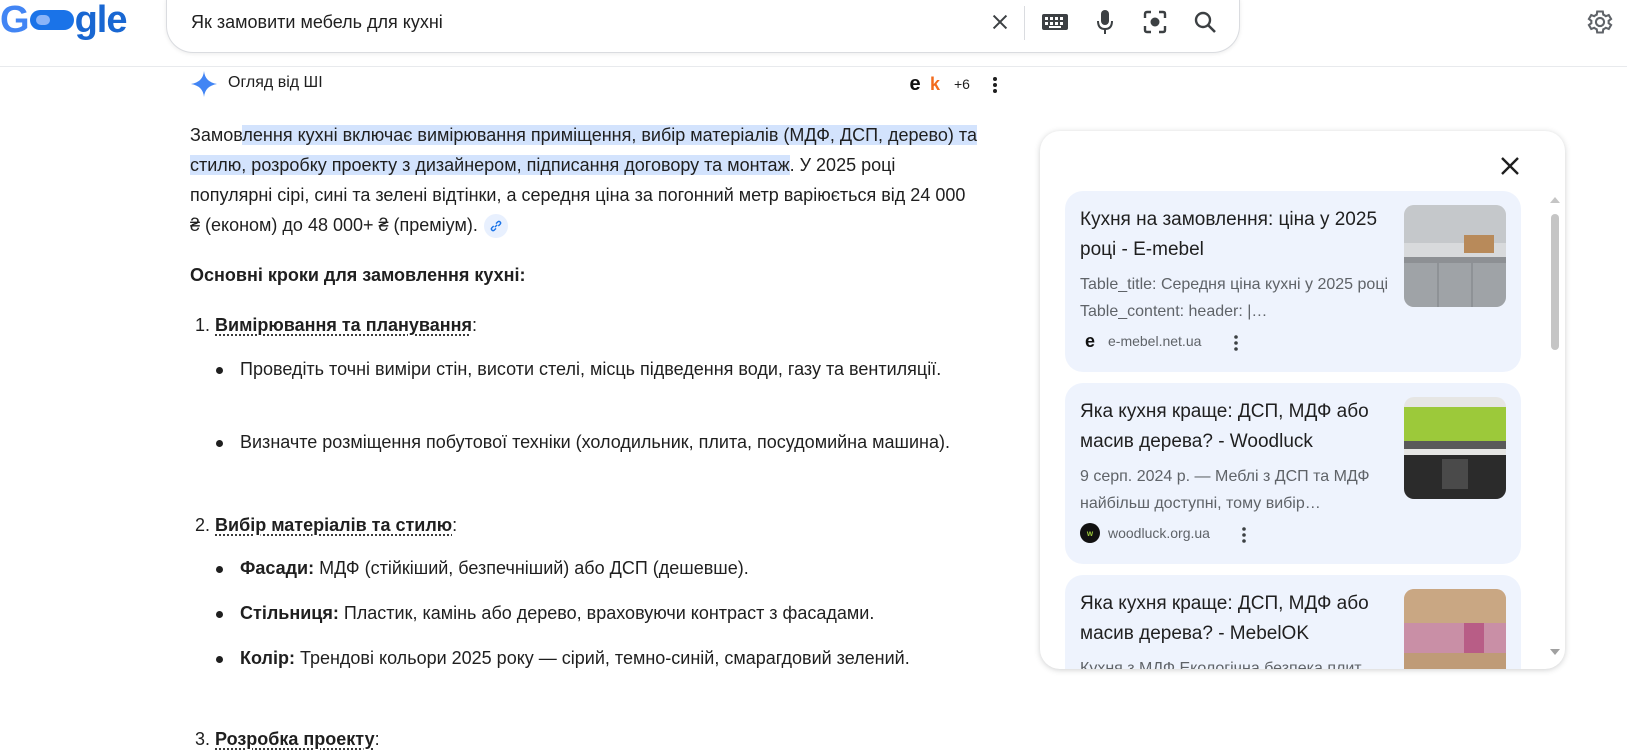 This screenshot has width=1627, height=754. Describe the element at coordinates (1555, 652) in the screenshot. I see `scroll-down-arrow-icon` at that location.